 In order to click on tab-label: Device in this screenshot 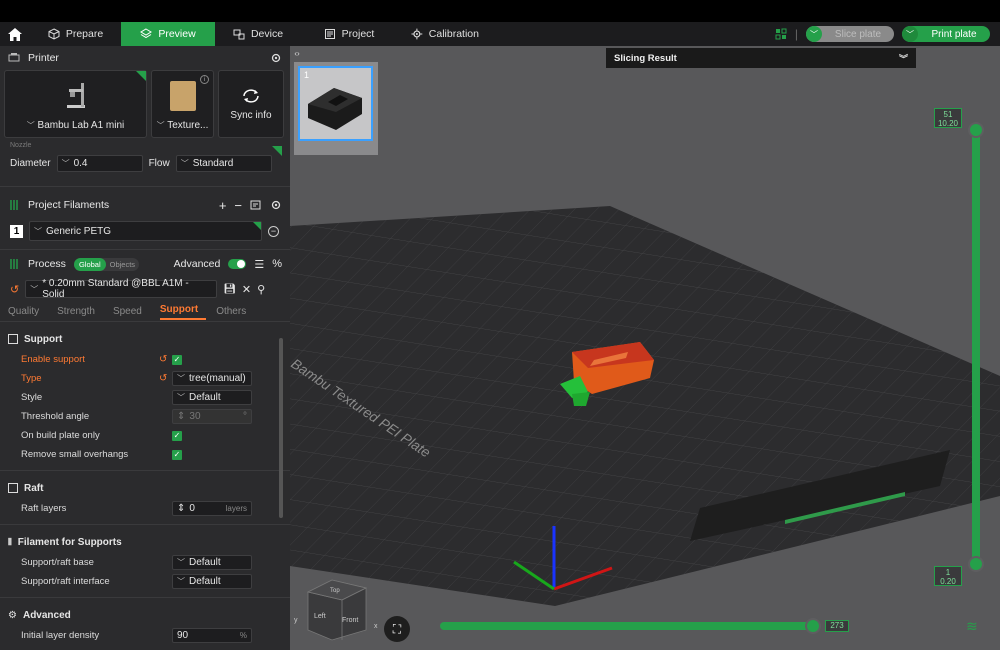, I will do `click(267, 34)`.